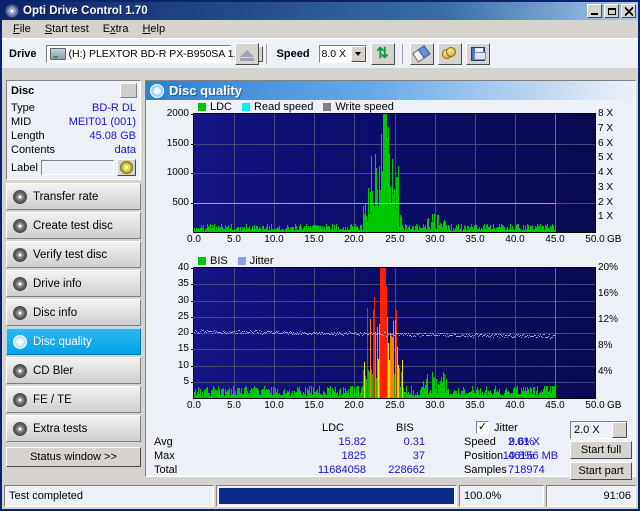 Image resolution: width=640 pixels, height=511 pixels. What do you see at coordinates (608, 319) in the screenshot?
I see `y2-axis-tick: 12%` at bounding box center [608, 319].